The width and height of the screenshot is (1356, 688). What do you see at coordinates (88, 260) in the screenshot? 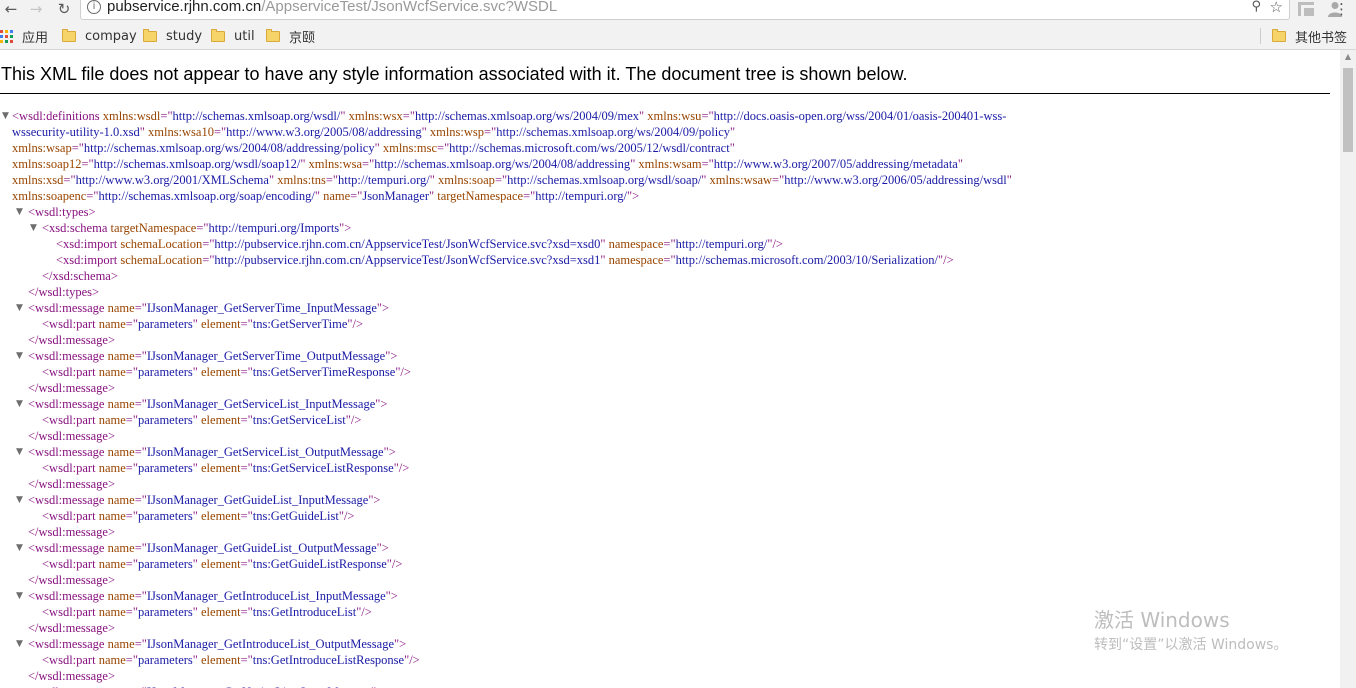
I see `xml-tag-text: <xsd:import` at bounding box center [88, 260].